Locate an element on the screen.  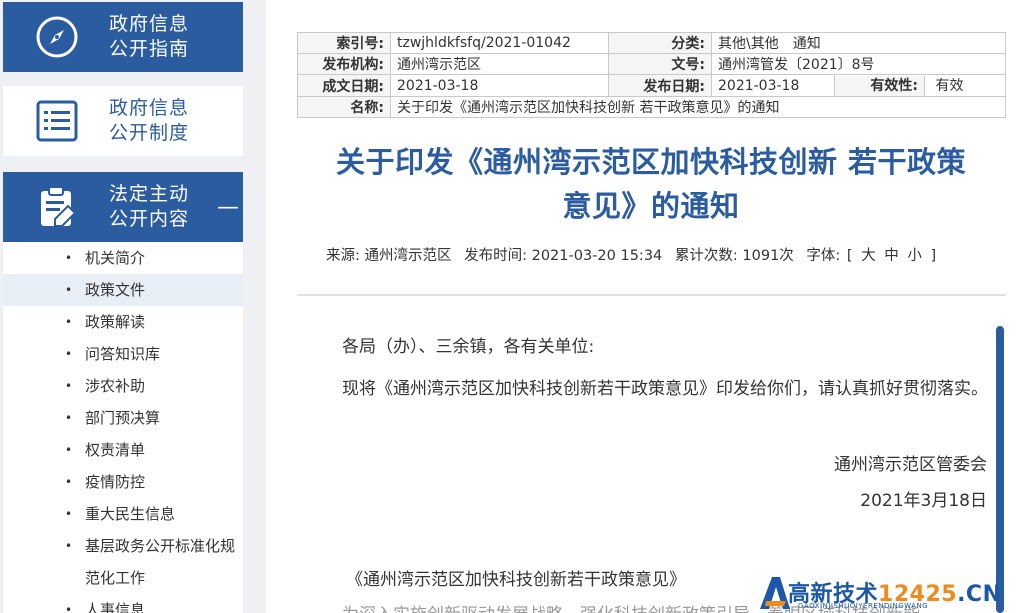
doc-name-value: 关于印发《通州湾示范区加快科技创新 若干政策意见》的通知 is located at coordinates (698, 107).